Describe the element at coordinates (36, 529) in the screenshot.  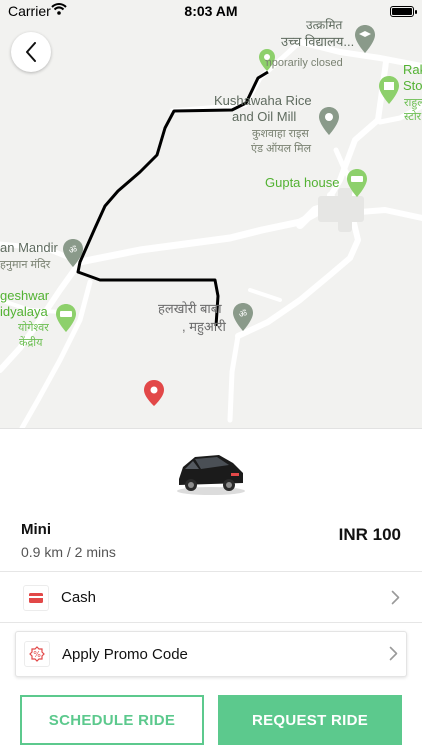
I see `ride-type-name: Mini` at that location.